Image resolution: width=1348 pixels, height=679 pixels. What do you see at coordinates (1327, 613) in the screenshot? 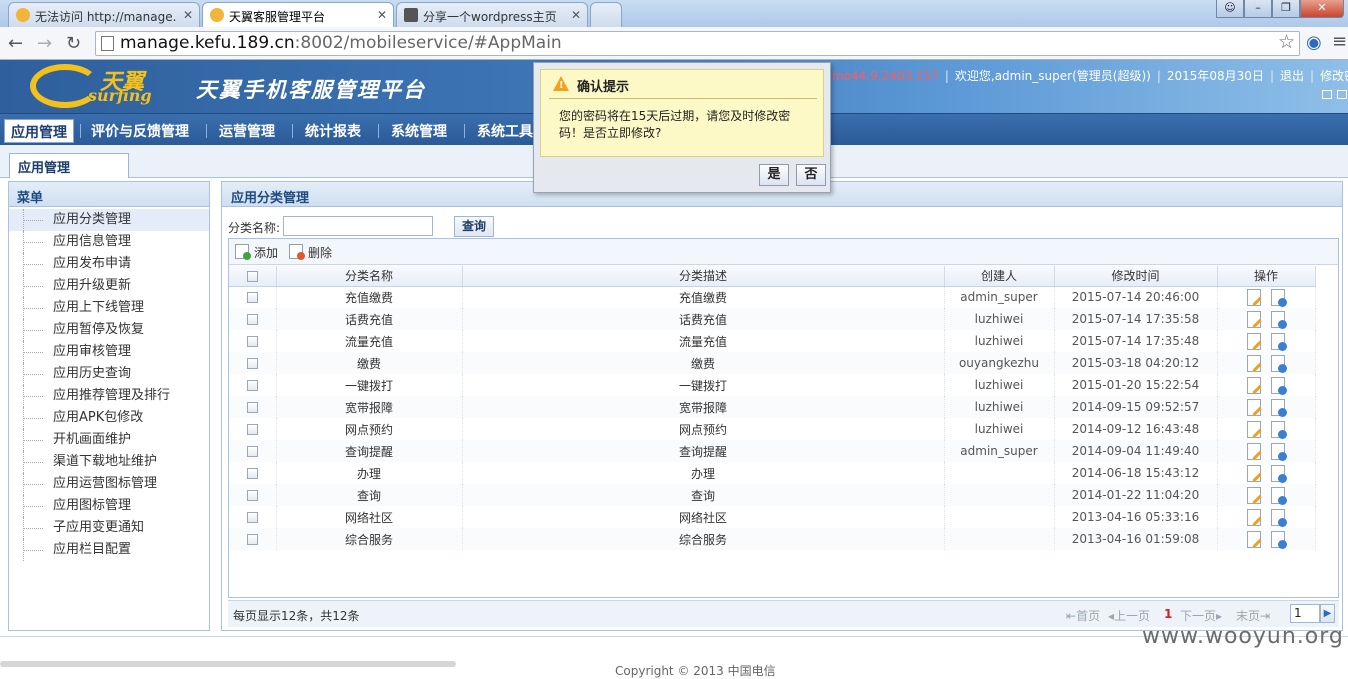
I see `go-page-icon: ▶` at bounding box center [1327, 613].